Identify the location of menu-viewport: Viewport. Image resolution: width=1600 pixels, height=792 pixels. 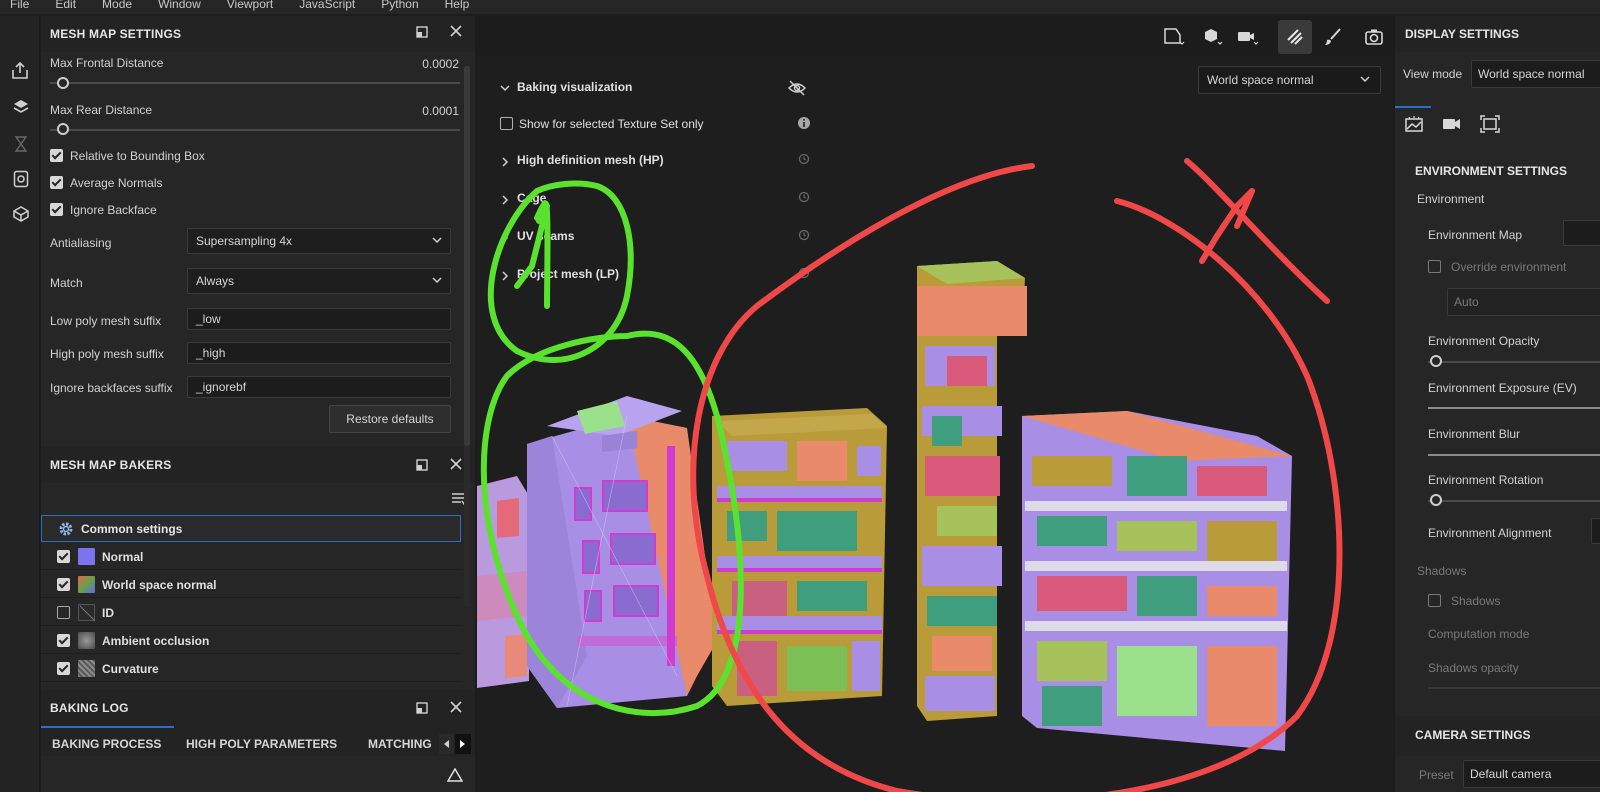
(250, 5).